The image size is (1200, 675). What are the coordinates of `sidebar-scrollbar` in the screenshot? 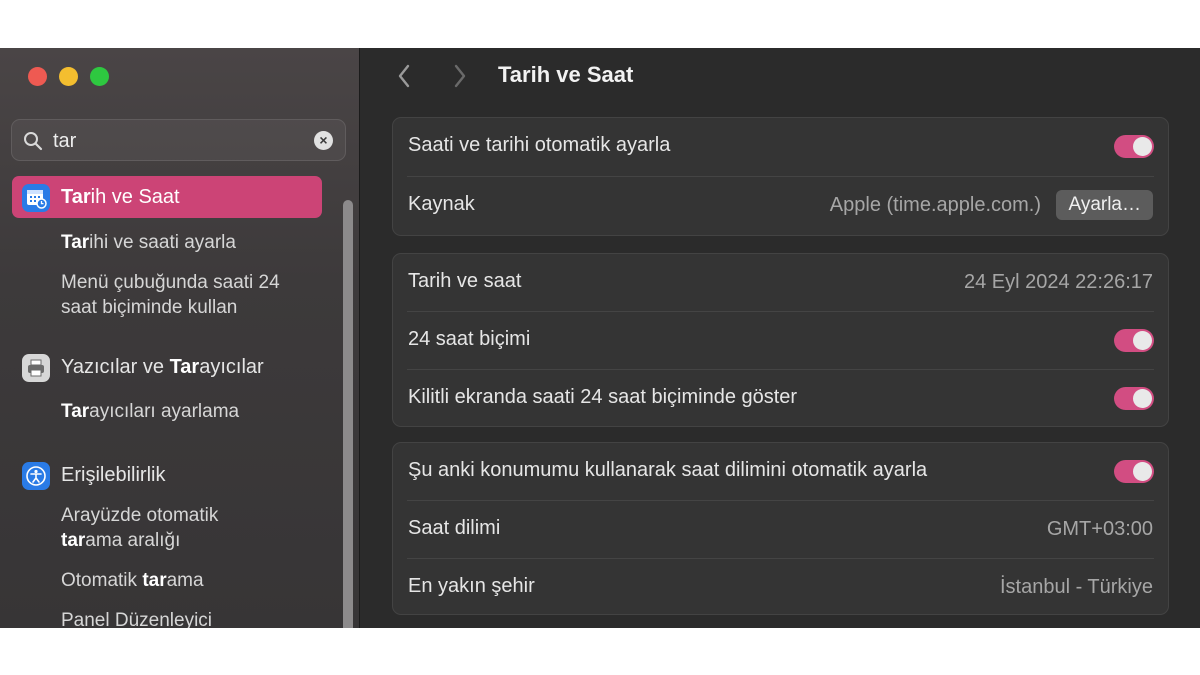 It's located at (348, 414).